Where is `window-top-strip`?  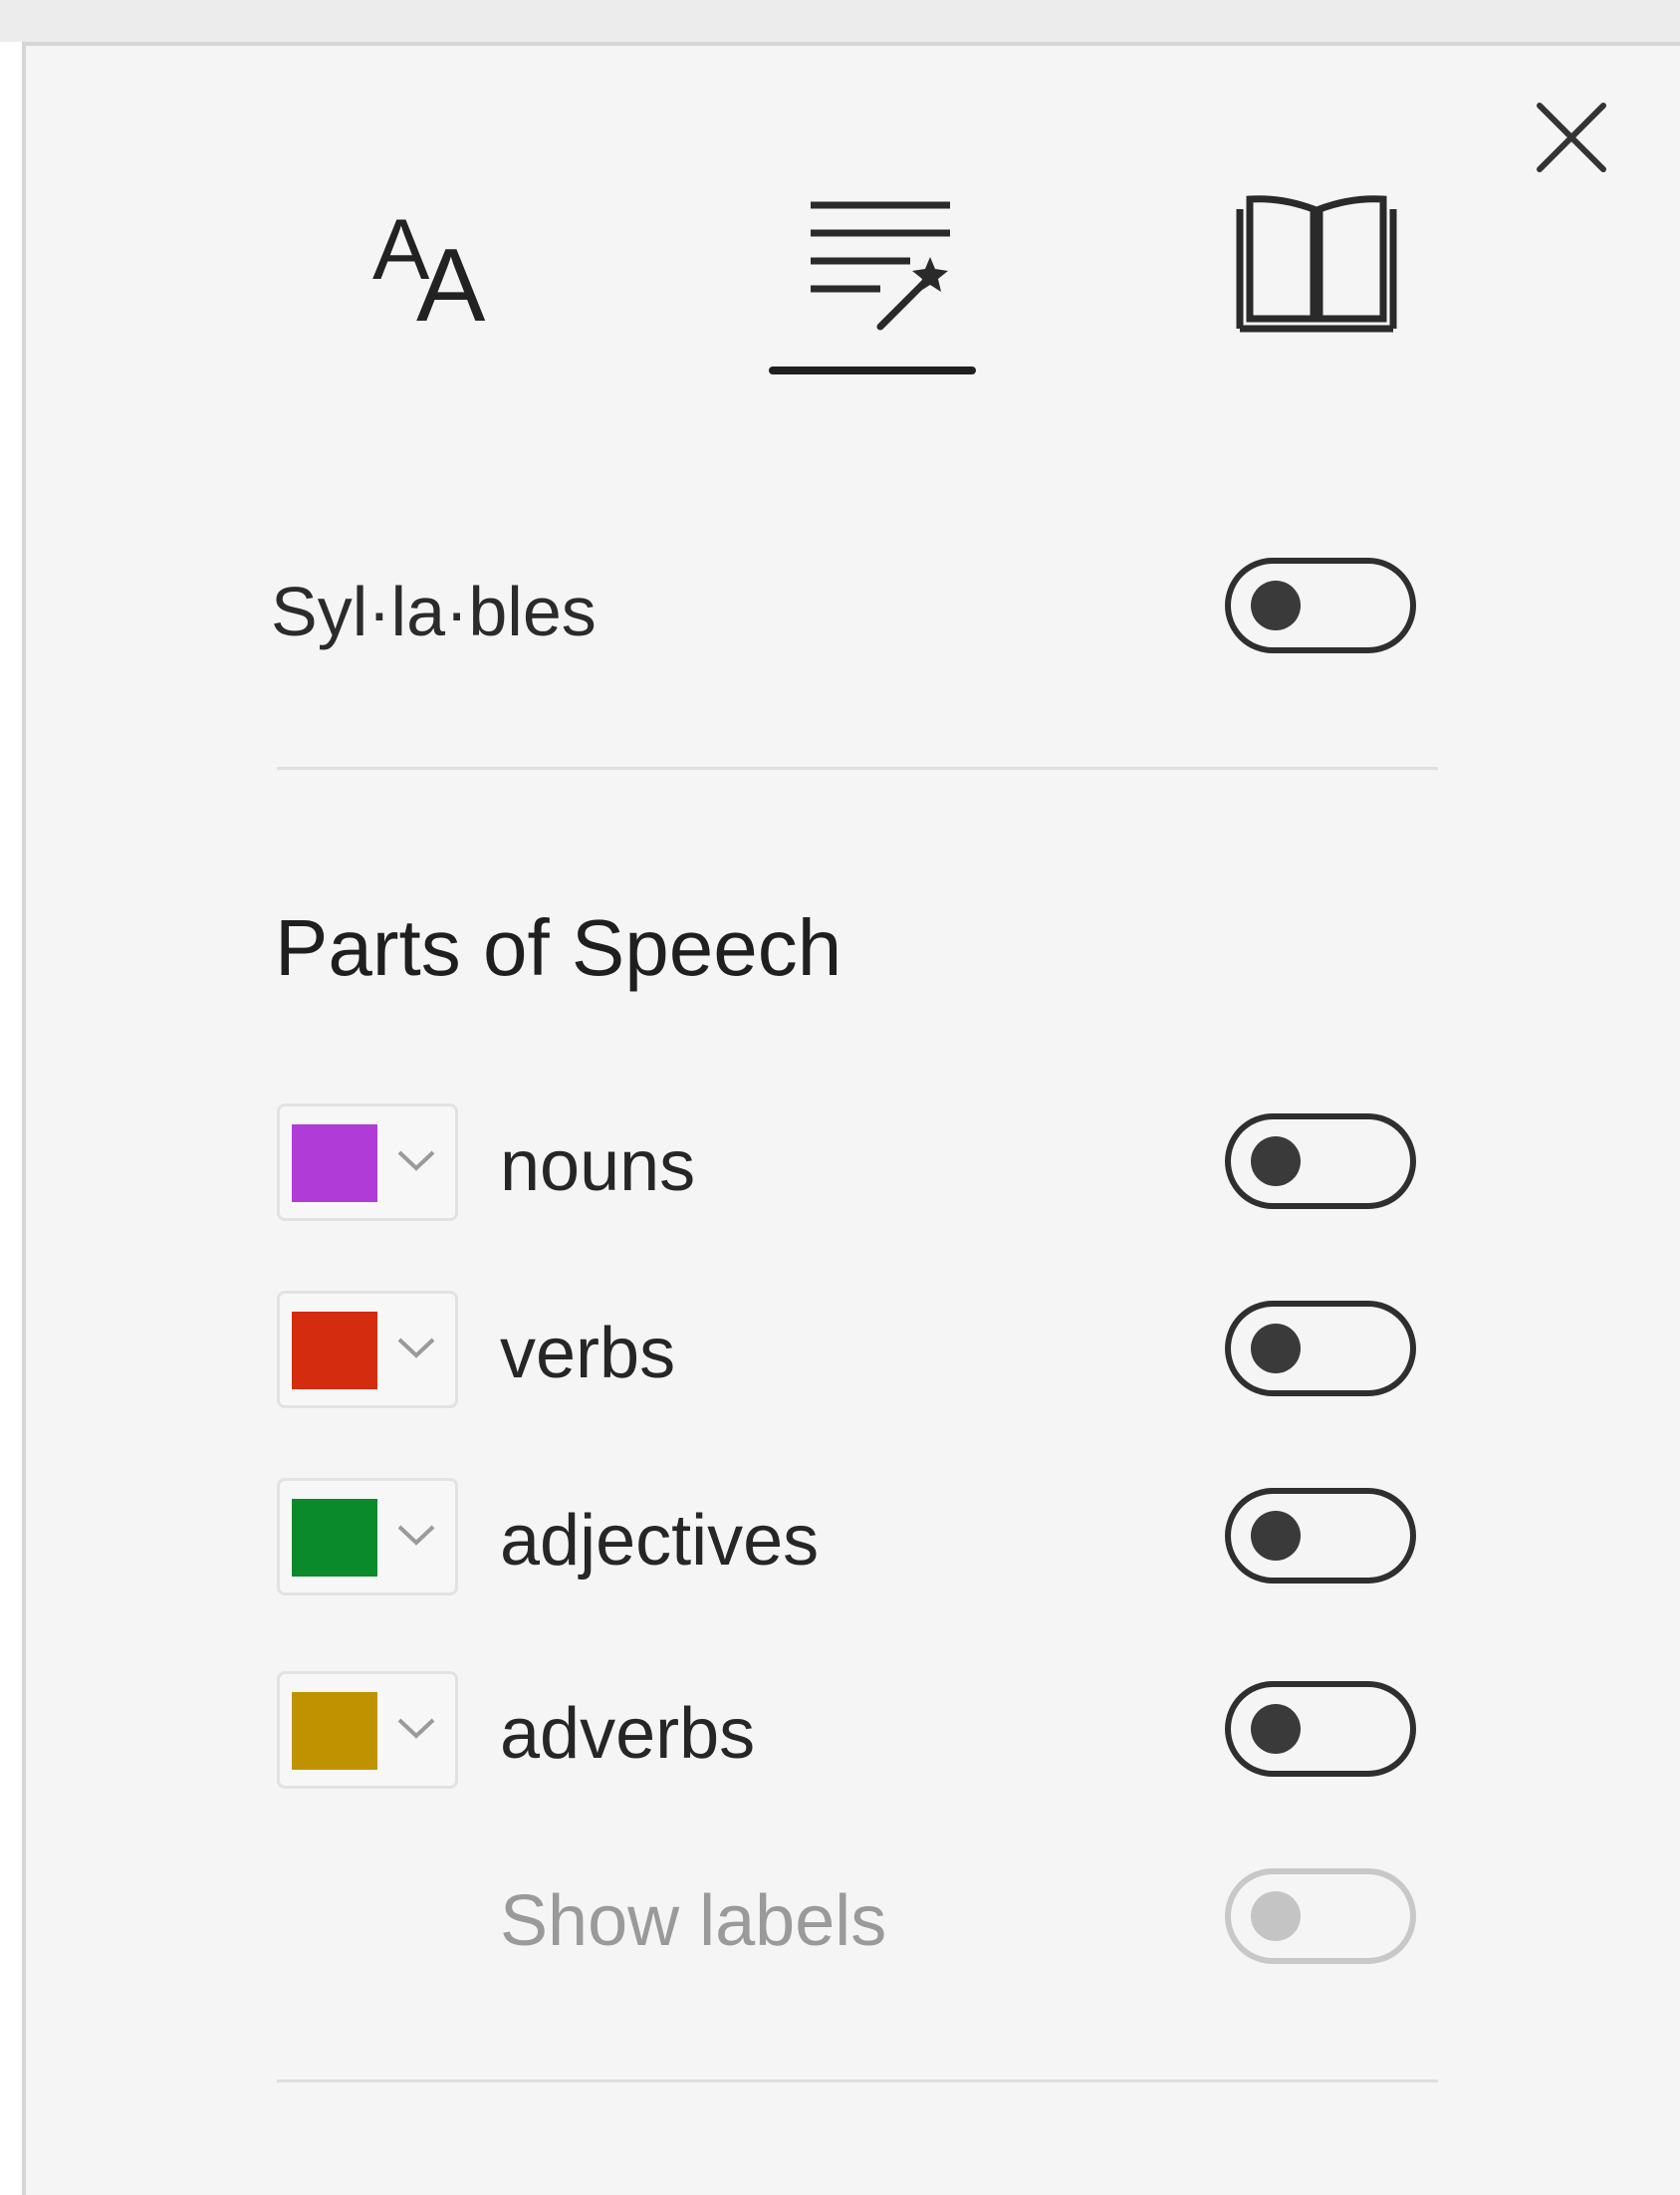 window-top-strip is located at coordinates (840, 21).